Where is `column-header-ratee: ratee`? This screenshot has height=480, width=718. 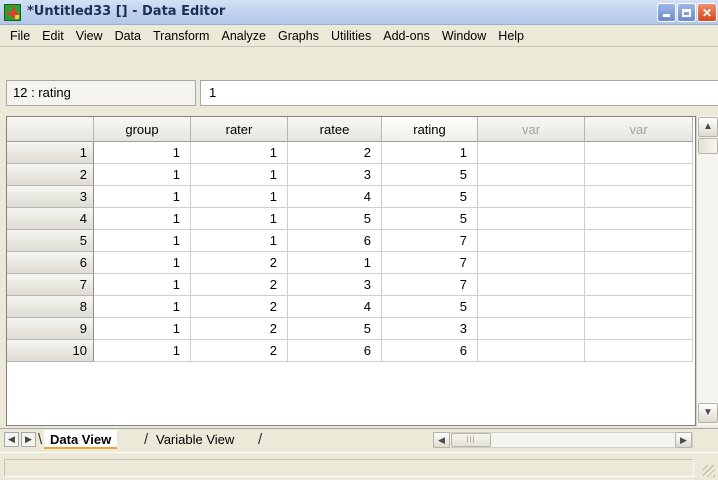
column-header-ratee: ratee is located at coordinates (335, 129).